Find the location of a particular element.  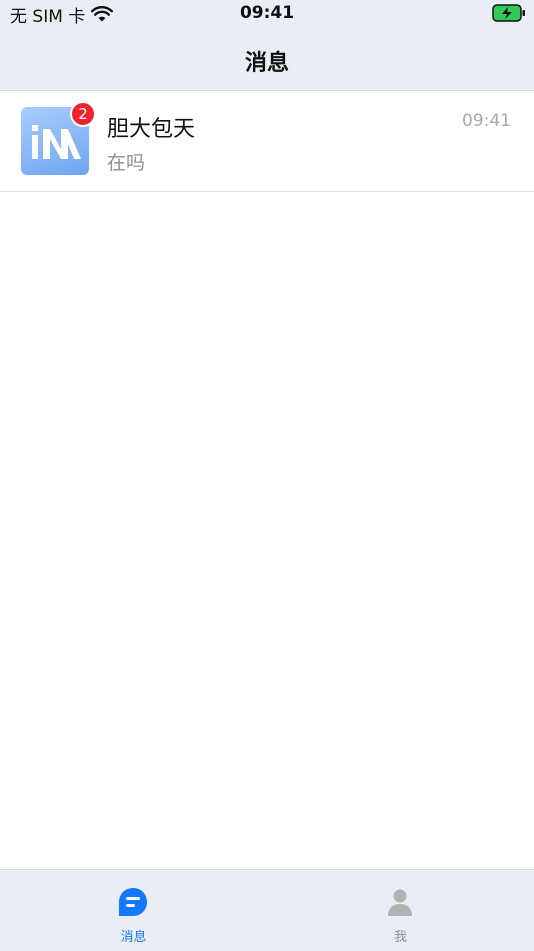

tab-messages-label: 消息 is located at coordinates (133, 937).